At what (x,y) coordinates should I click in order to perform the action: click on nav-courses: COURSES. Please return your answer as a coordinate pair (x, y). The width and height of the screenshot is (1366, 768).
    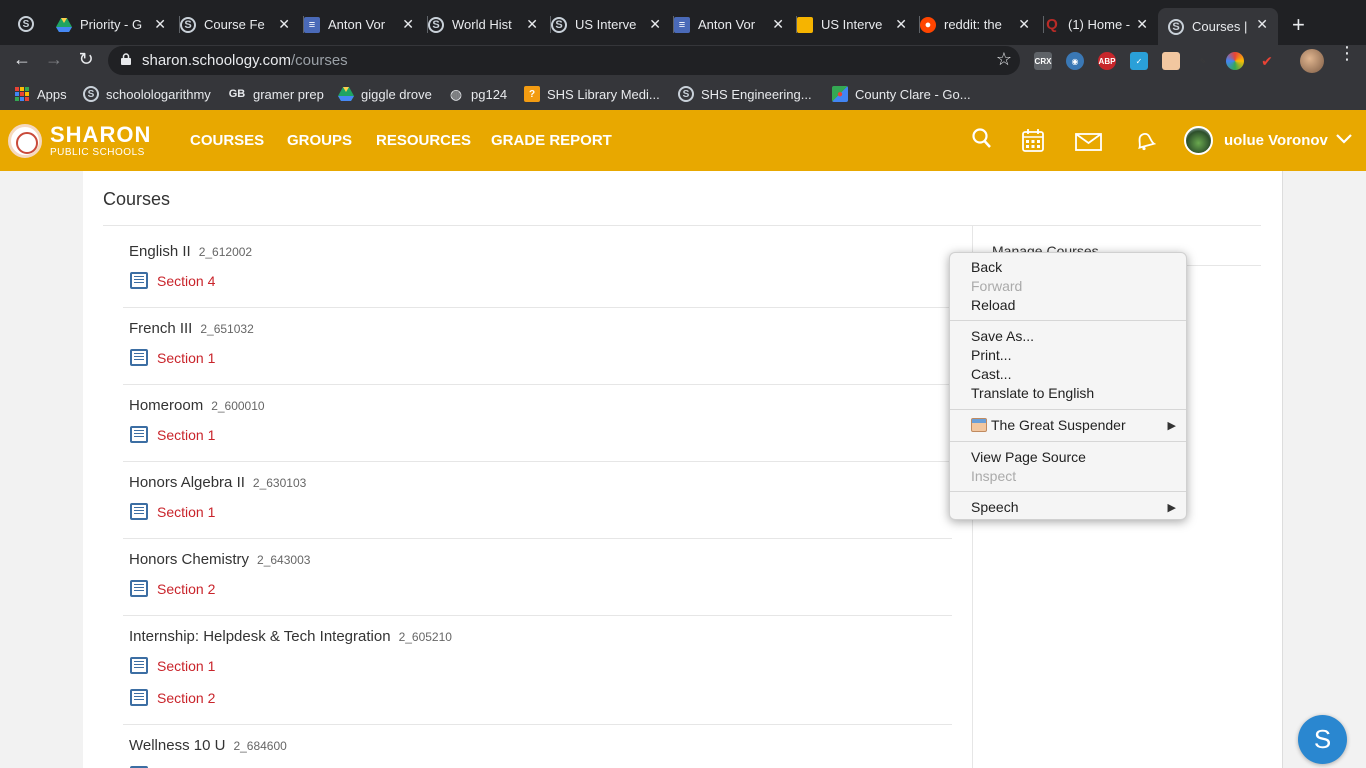
    Looking at the image, I should click on (227, 140).